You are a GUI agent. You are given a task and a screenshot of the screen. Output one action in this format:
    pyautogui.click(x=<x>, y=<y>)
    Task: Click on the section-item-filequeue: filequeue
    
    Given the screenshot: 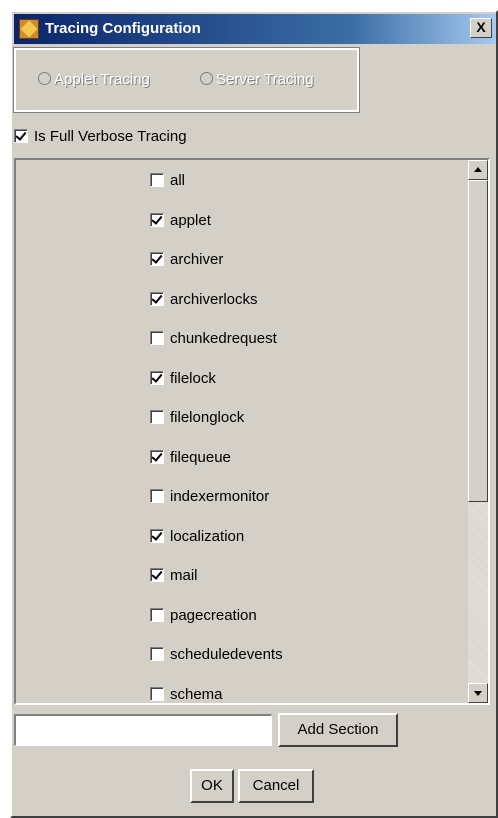 What is the action you would take?
    pyautogui.click(x=190, y=460)
    